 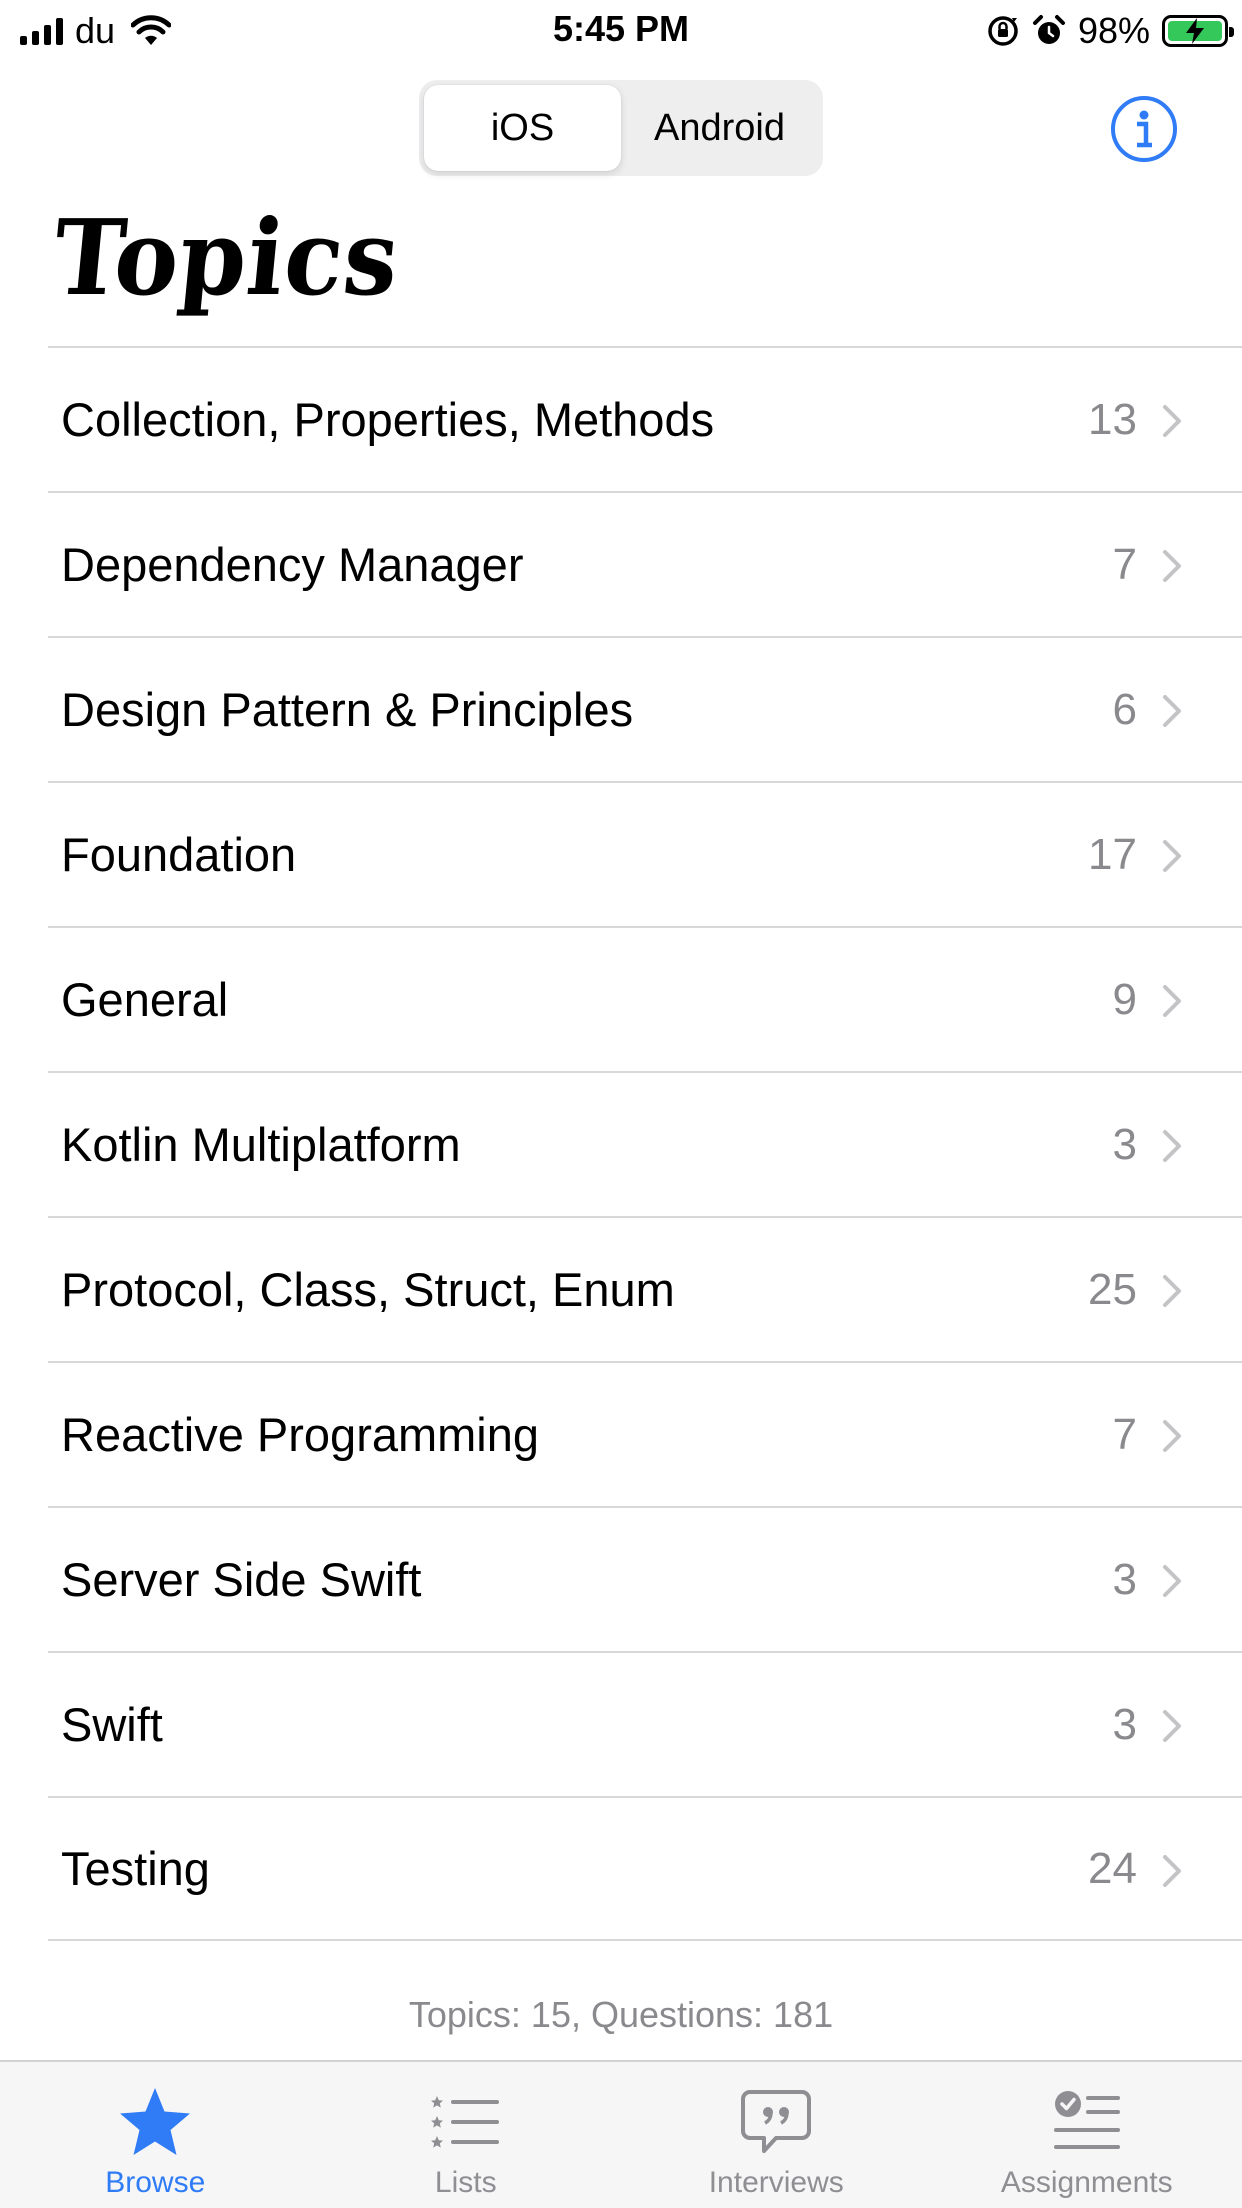 What do you see at coordinates (1086, 2182) in the screenshot?
I see `tab-label: Assignments` at bounding box center [1086, 2182].